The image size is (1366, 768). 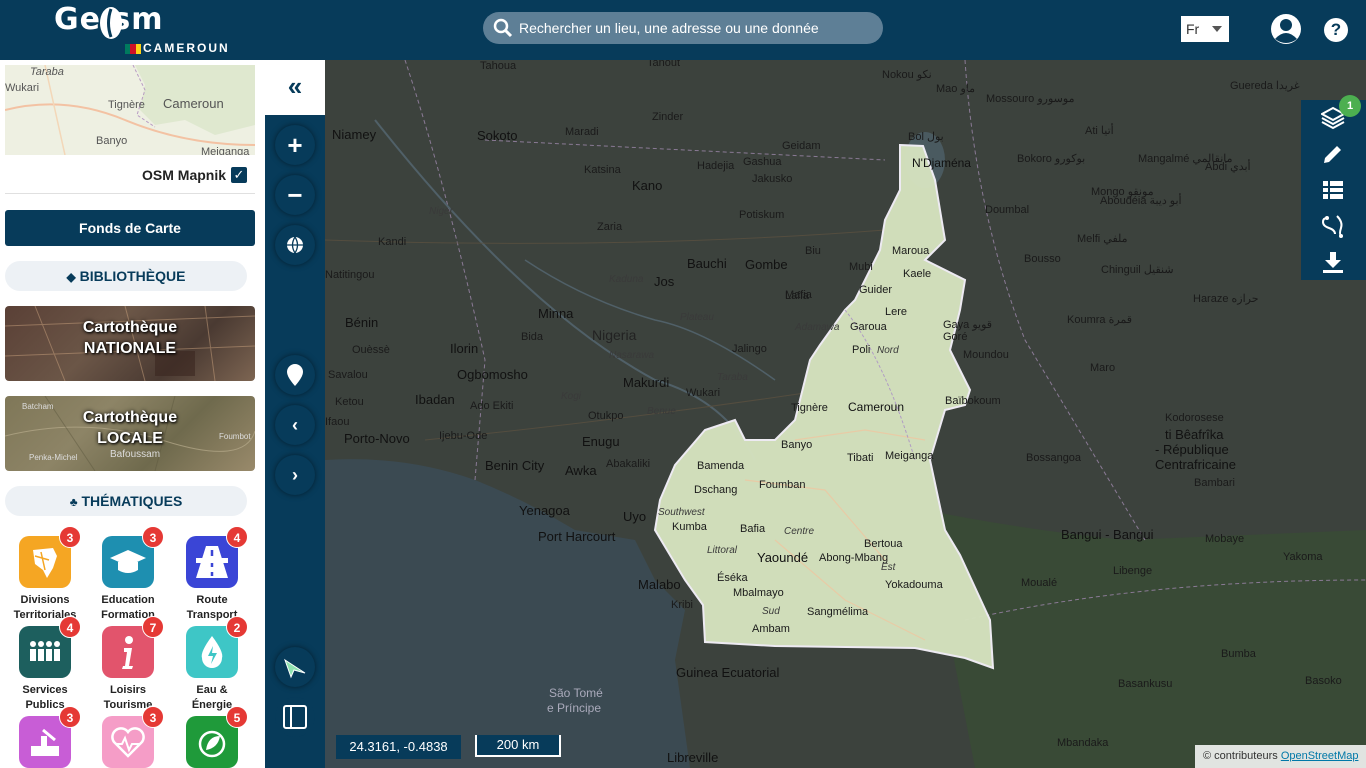 What do you see at coordinates (762, 215) in the screenshot?
I see `map-label: Potiskum` at bounding box center [762, 215].